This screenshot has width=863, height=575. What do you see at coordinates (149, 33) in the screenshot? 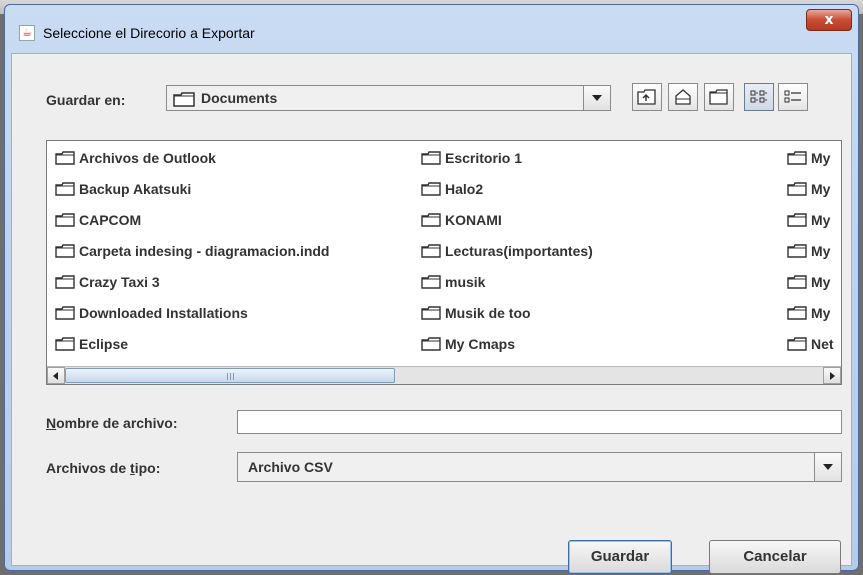
I see `window-title: Seleccione el Direcorio a Exportar` at bounding box center [149, 33].